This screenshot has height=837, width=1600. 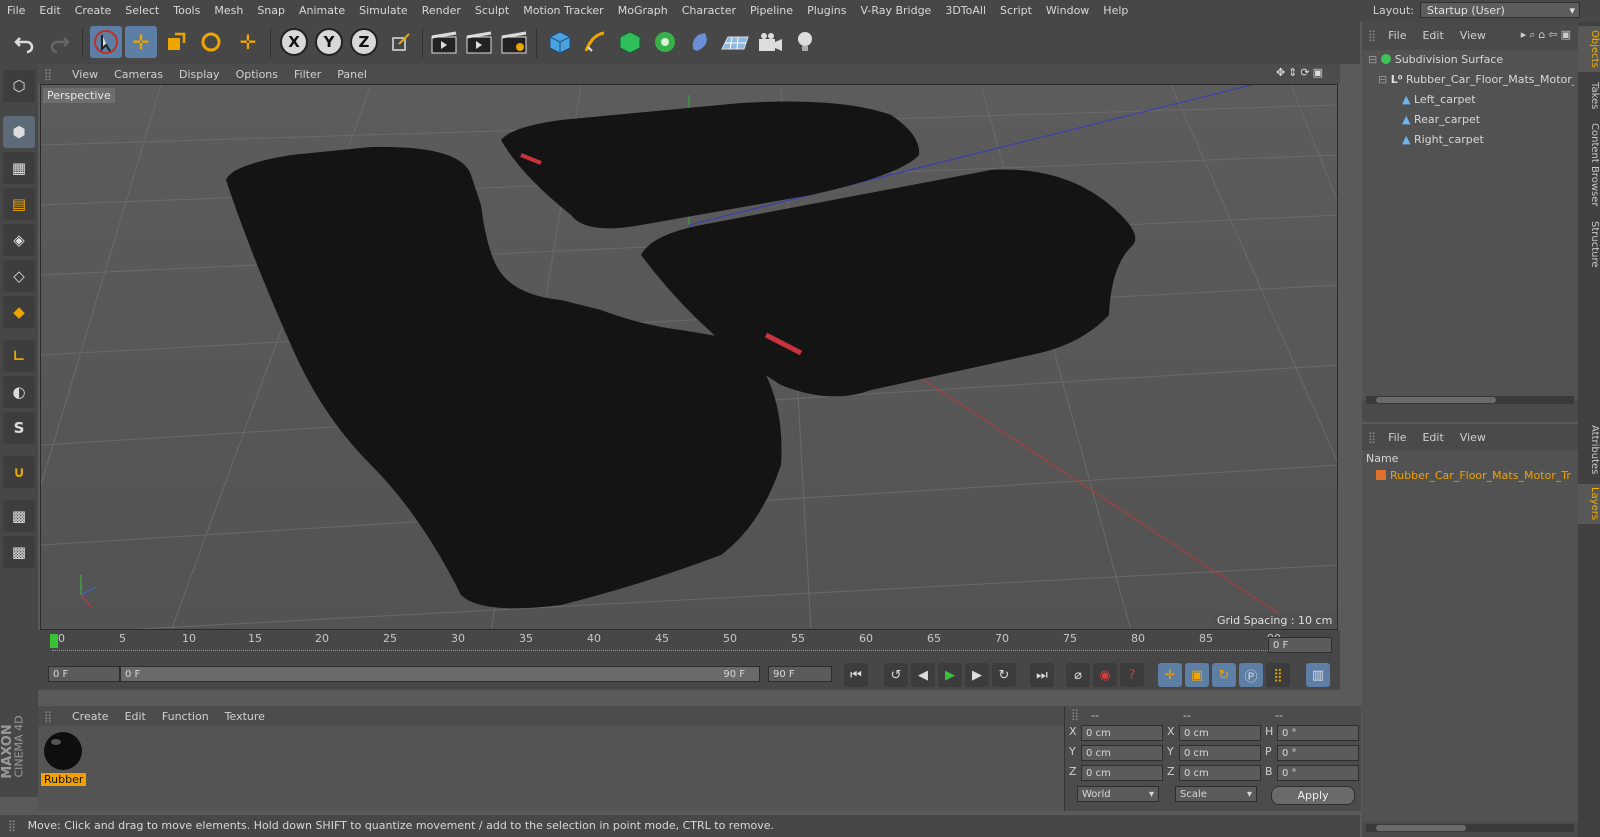 What do you see at coordinates (19, 356) in the screenshot?
I see `axis-mode-button: ∟` at bounding box center [19, 356].